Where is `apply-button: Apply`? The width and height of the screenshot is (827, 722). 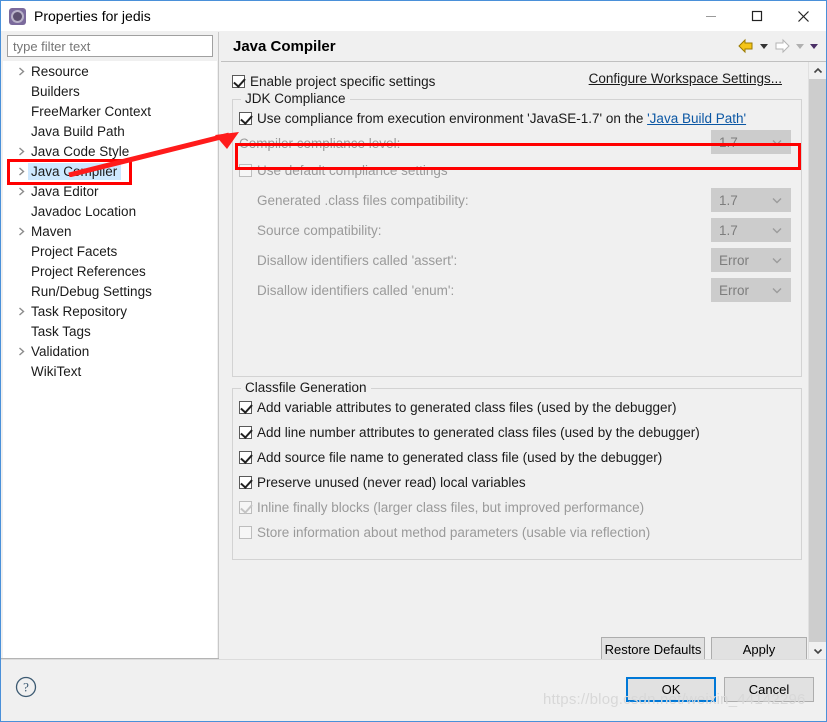
apply-button: Apply is located at coordinates (759, 649).